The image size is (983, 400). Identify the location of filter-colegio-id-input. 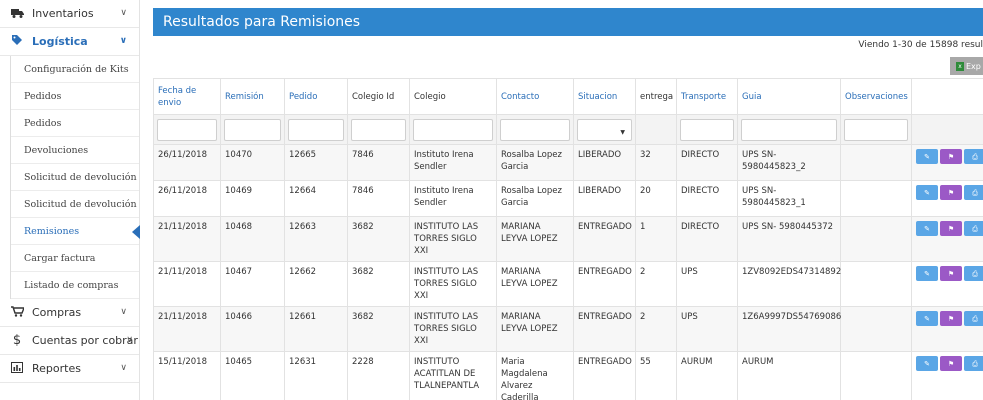
(378, 129).